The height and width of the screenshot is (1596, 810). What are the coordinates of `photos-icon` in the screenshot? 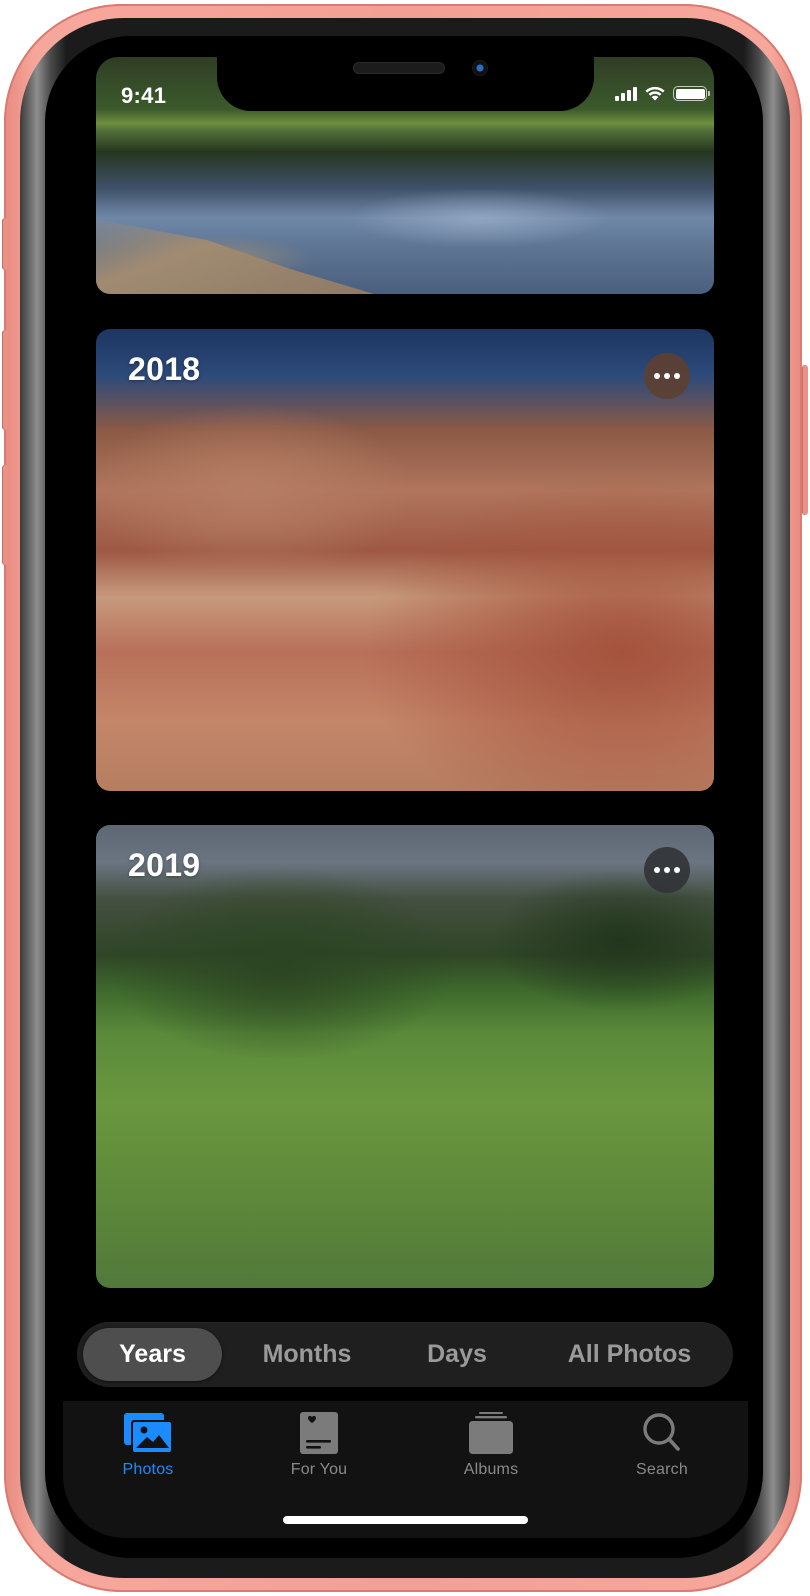 It's located at (148, 1433).